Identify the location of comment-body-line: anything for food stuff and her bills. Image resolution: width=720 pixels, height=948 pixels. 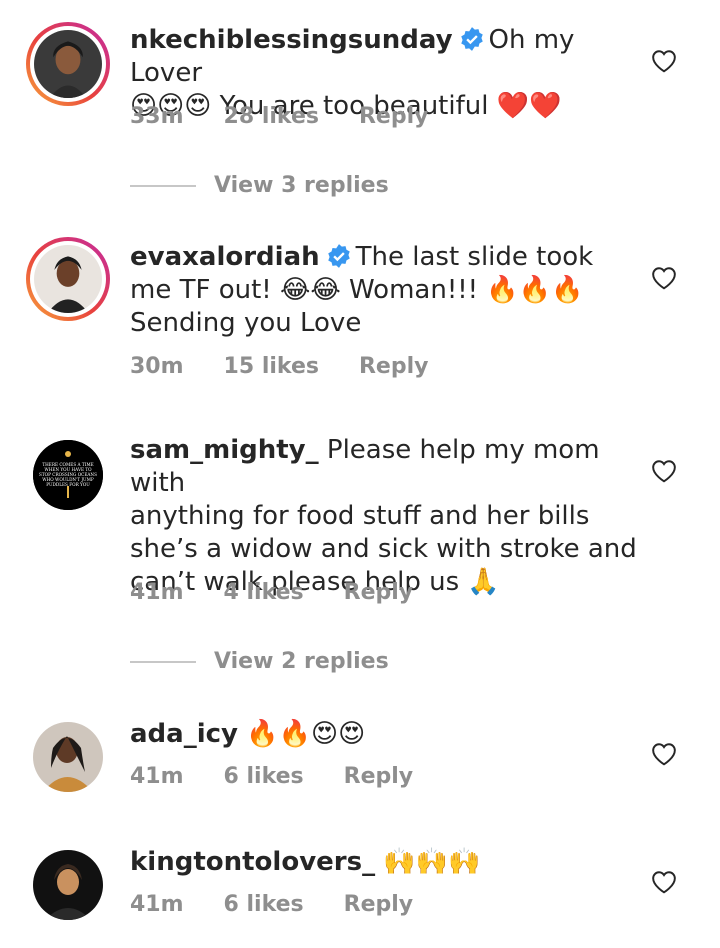
(360, 516).